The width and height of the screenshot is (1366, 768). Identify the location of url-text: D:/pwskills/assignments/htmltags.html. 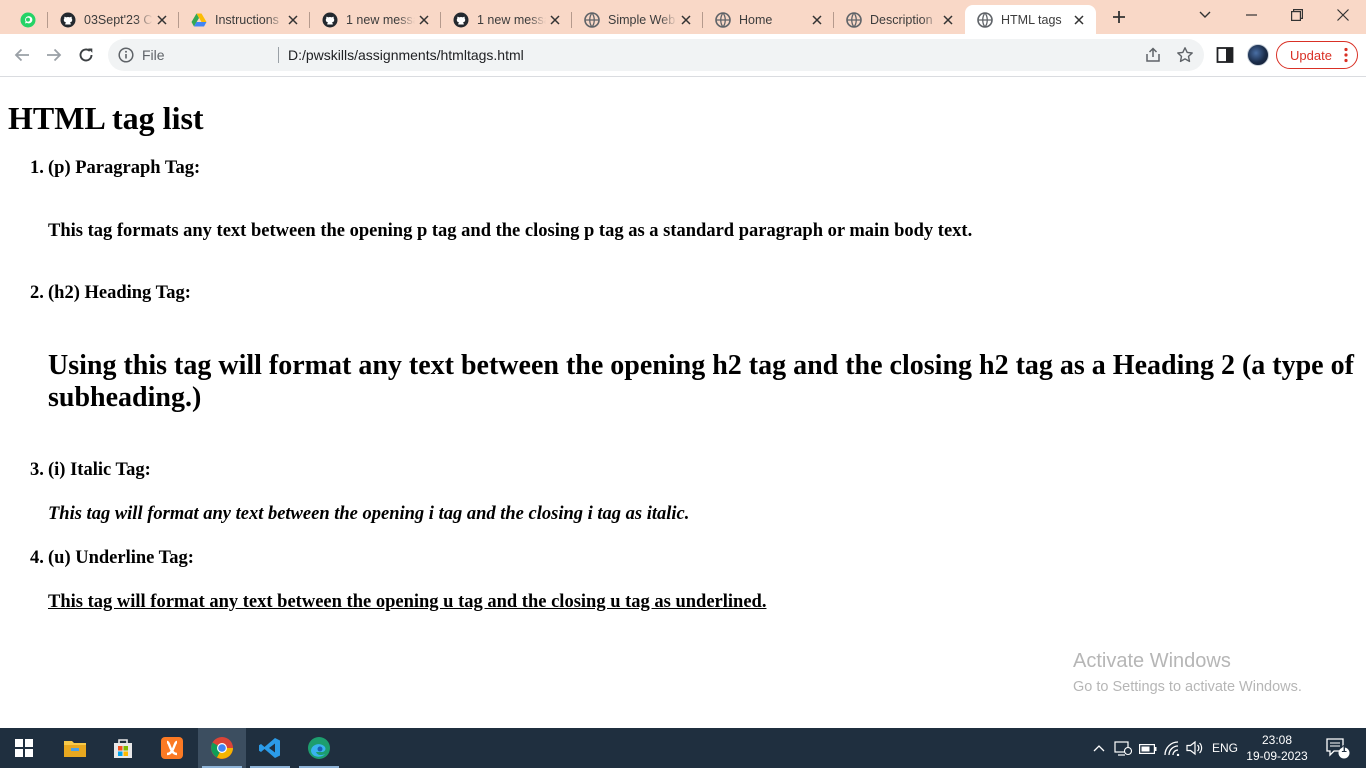
(406, 55).